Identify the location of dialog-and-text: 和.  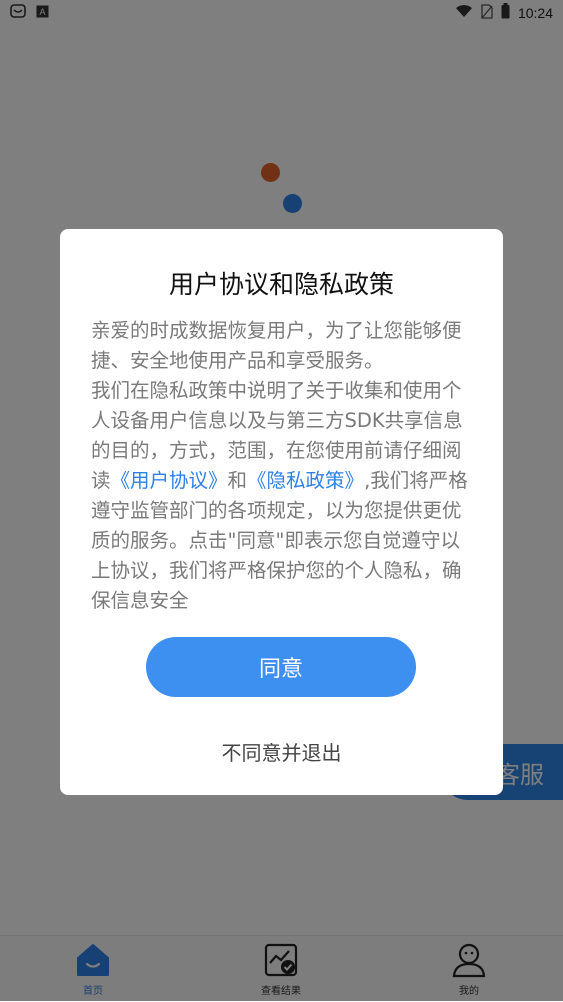
(237, 480).